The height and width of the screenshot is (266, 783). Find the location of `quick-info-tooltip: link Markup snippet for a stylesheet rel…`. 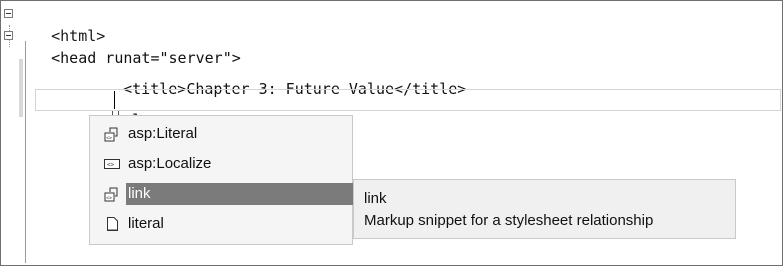

quick-info-tooltip: link Markup snippet for a stylesheet rel… is located at coordinates (544, 209).